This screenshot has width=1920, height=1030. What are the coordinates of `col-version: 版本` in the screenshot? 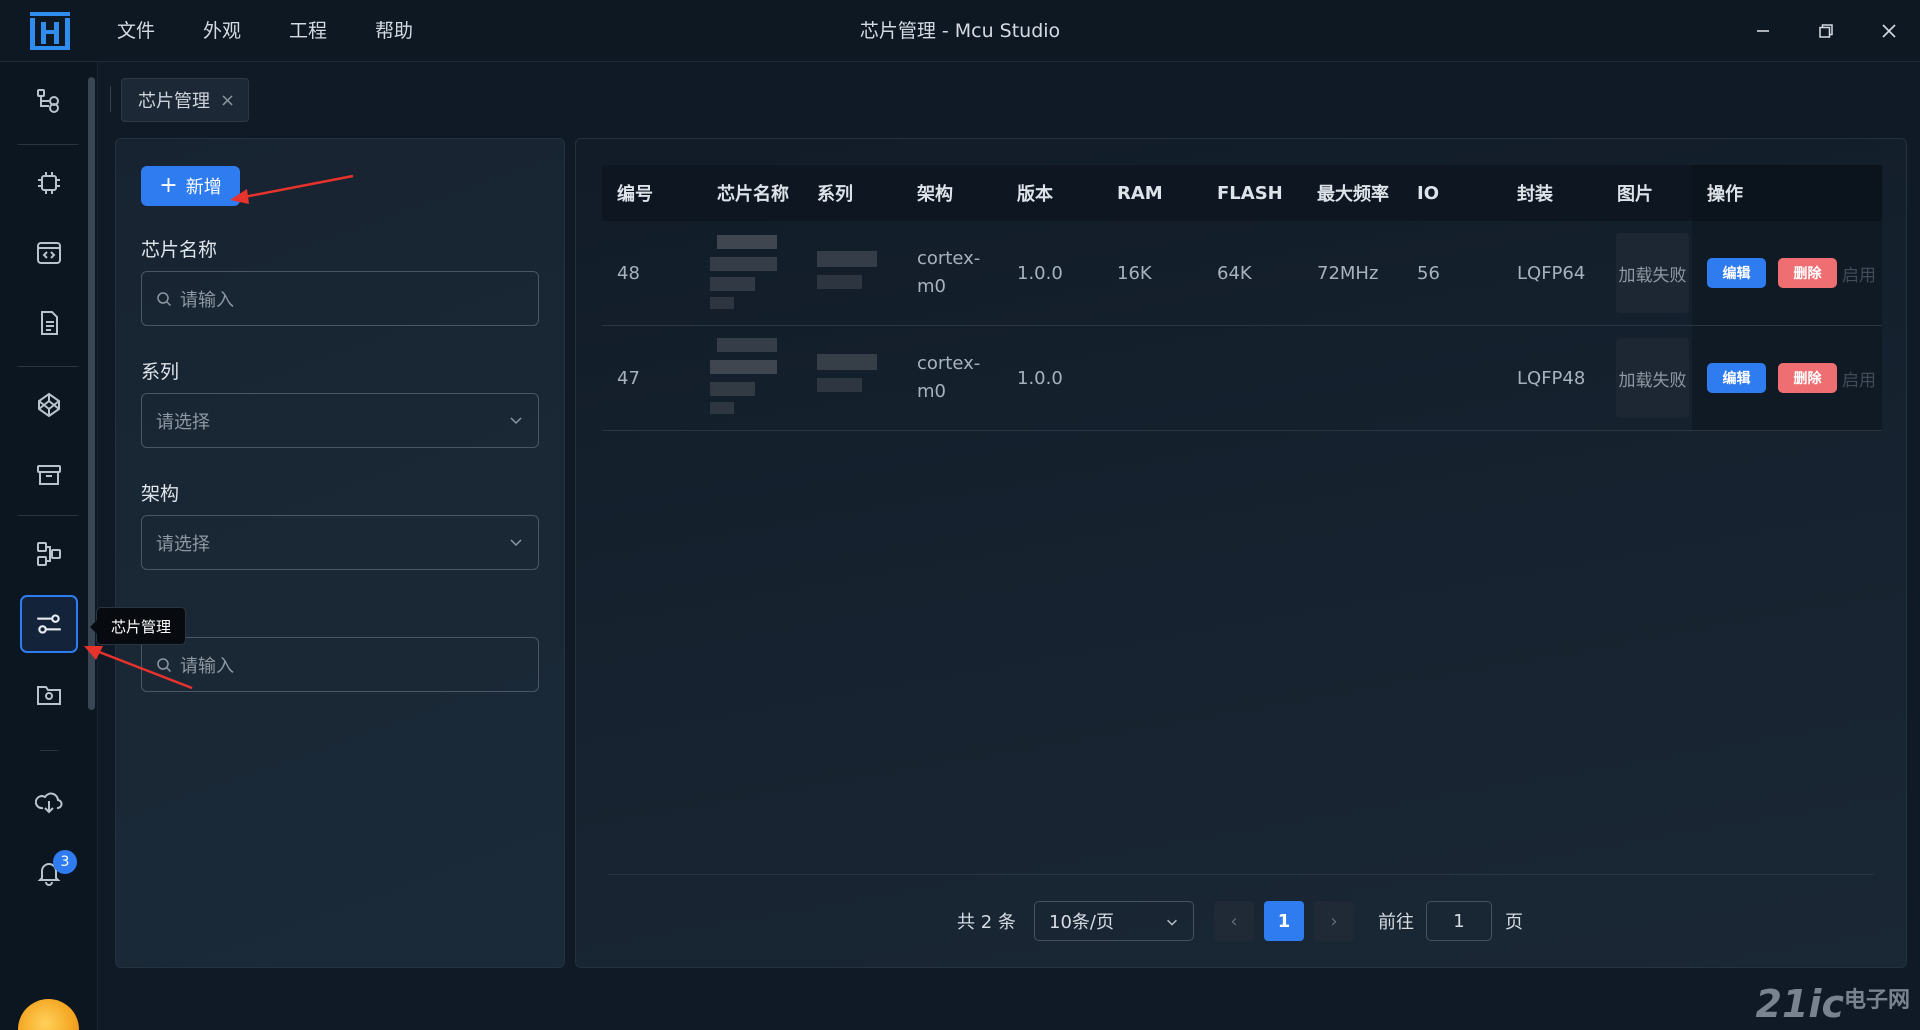 It's located at (1035, 194).